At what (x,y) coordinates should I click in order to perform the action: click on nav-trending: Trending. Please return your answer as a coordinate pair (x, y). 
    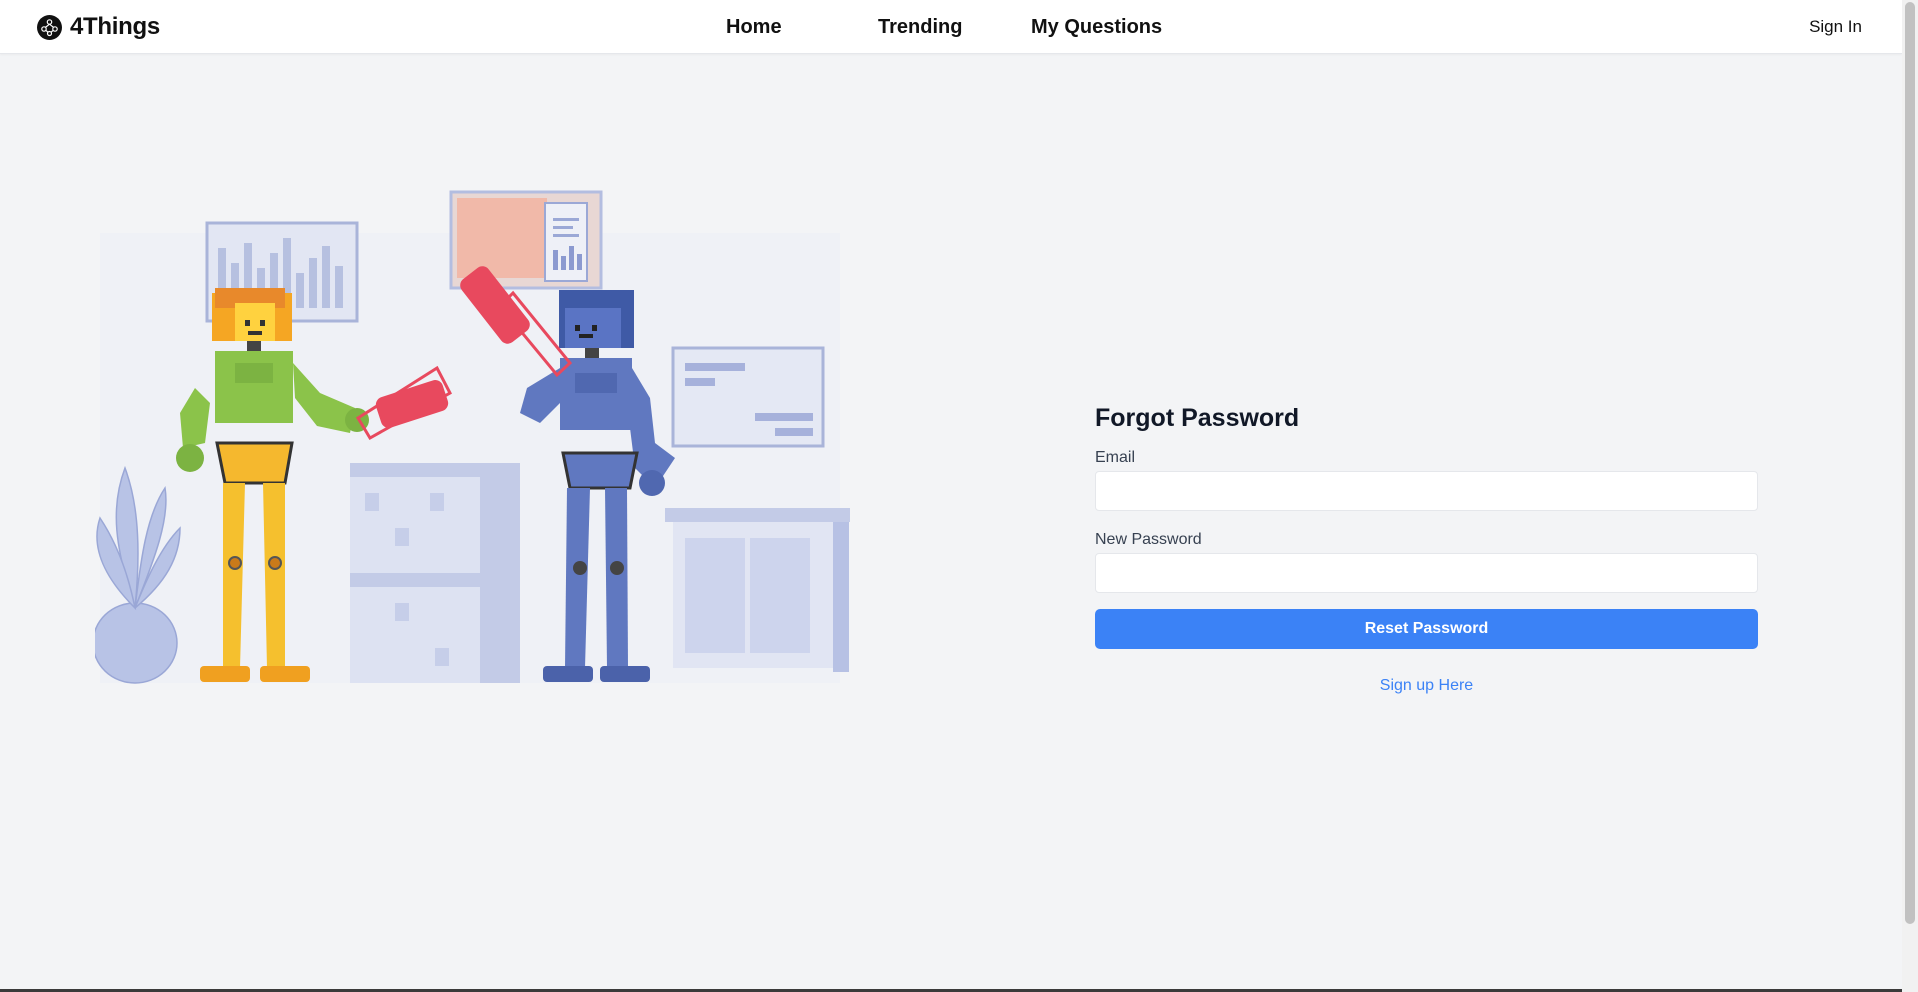
    Looking at the image, I should click on (920, 27).